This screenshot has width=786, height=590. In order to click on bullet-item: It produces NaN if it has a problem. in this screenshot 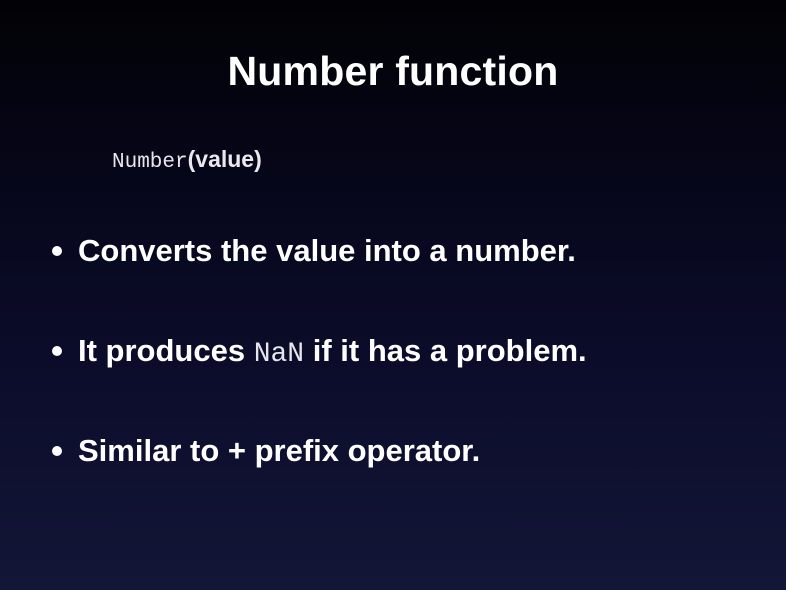, I will do `click(318, 380)`.